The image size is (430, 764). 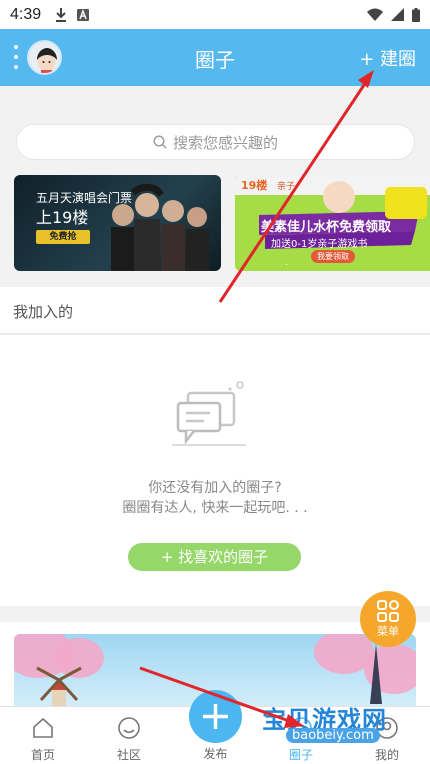 I want to click on publish-button, so click(x=215, y=716).